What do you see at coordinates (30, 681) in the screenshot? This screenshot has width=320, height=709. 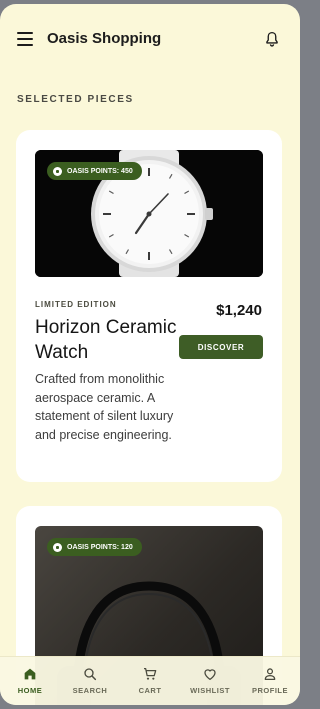 I see `nav-home: HOME` at bounding box center [30, 681].